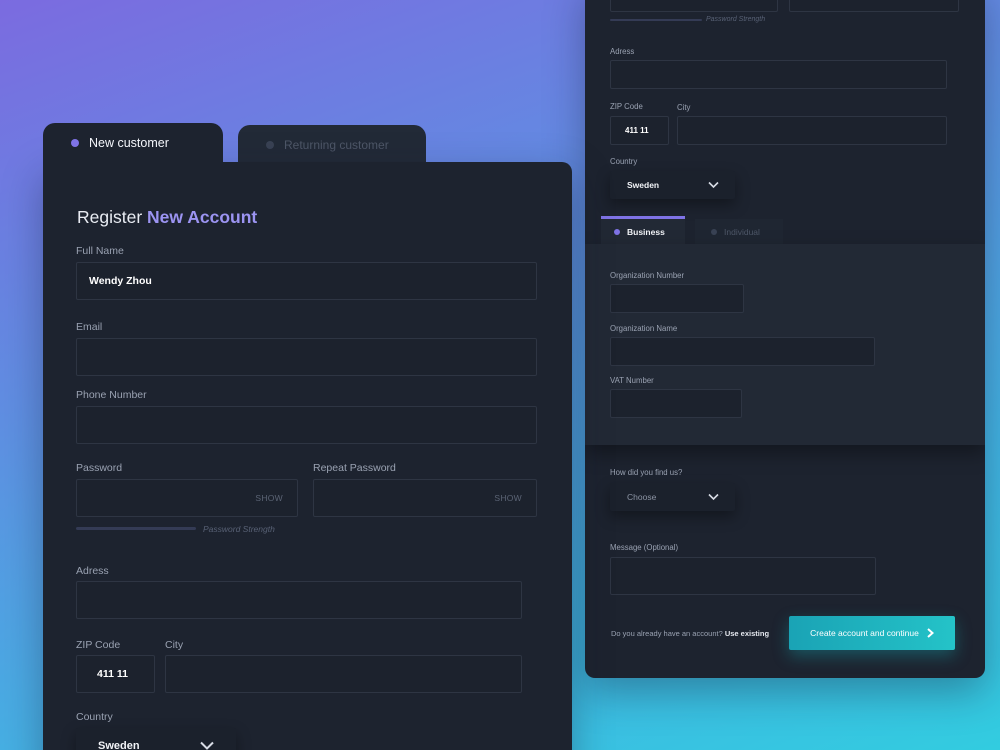 This screenshot has height=750, width=1000. What do you see at coordinates (747, 633) in the screenshot?
I see `use-existing-link: Use existing` at bounding box center [747, 633].